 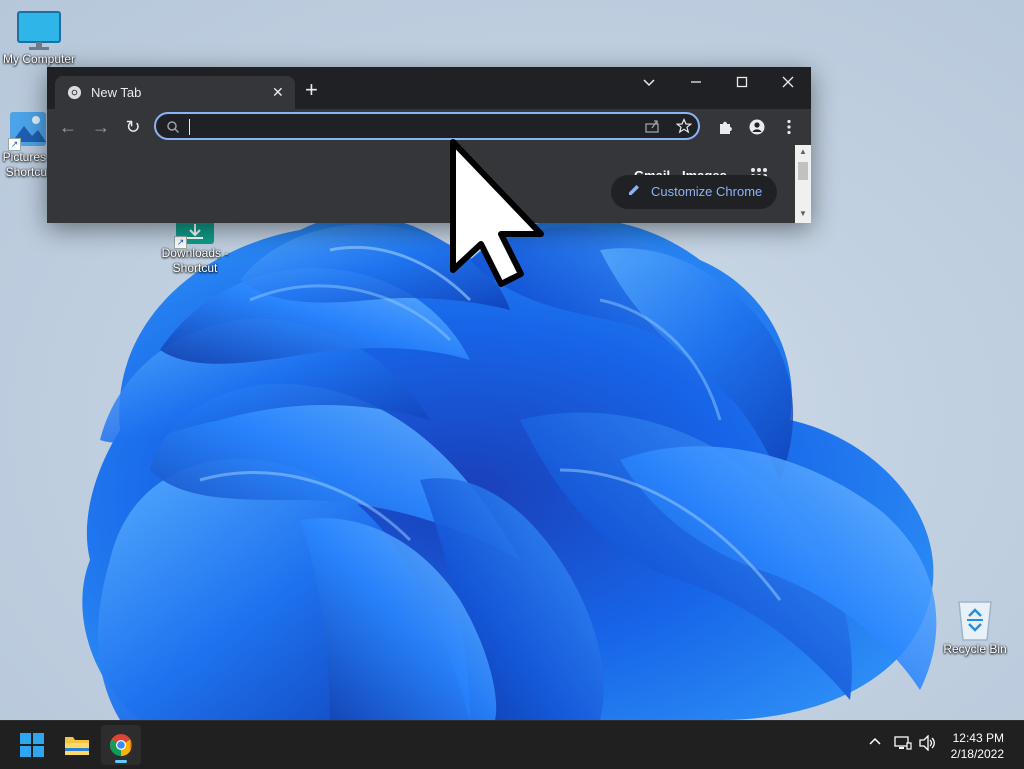 What do you see at coordinates (928, 744) in the screenshot?
I see `volume-icon` at bounding box center [928, 744].